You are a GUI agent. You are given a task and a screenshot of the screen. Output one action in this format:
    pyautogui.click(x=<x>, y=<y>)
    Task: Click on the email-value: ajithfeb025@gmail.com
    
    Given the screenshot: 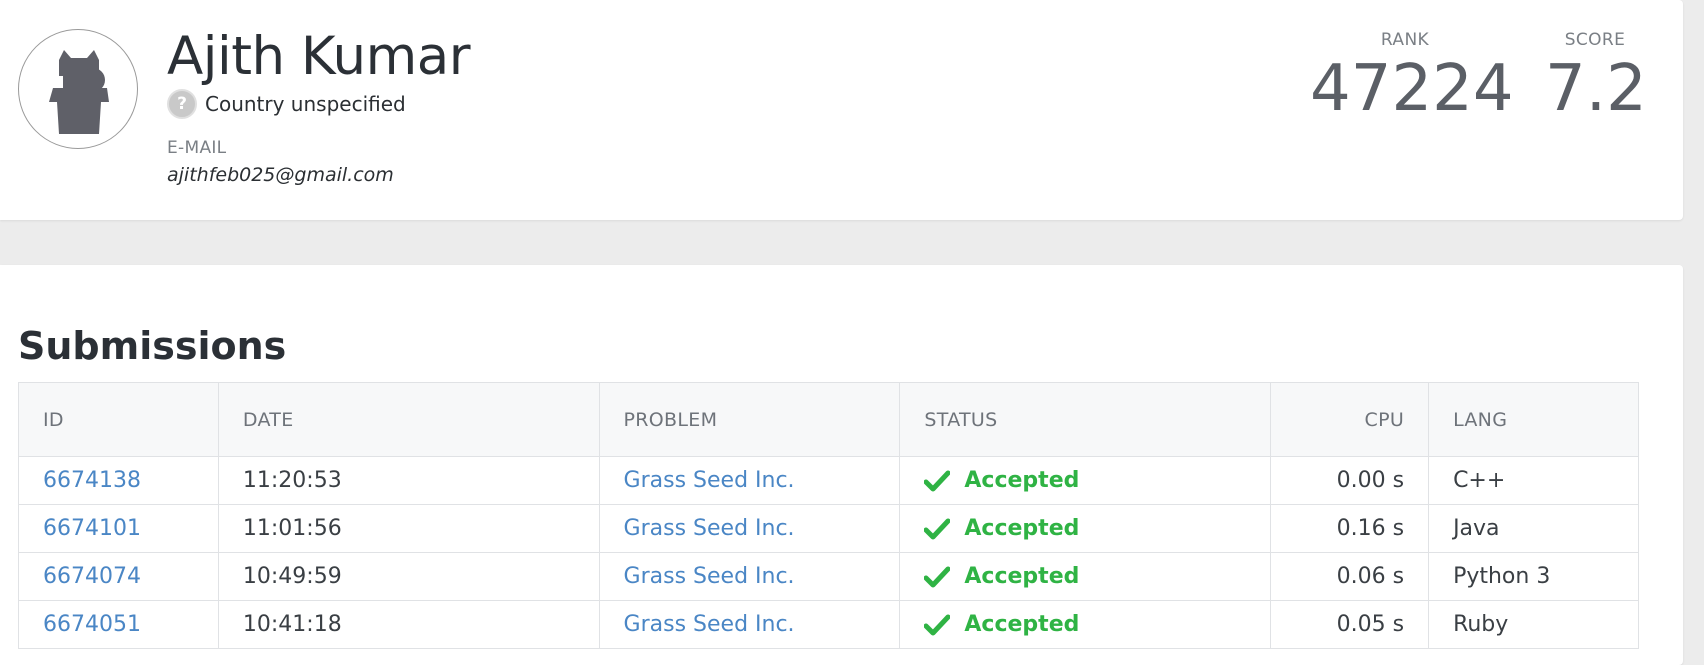 What is the action you would take?
    pyautogui.click(x=280, y=175)
    